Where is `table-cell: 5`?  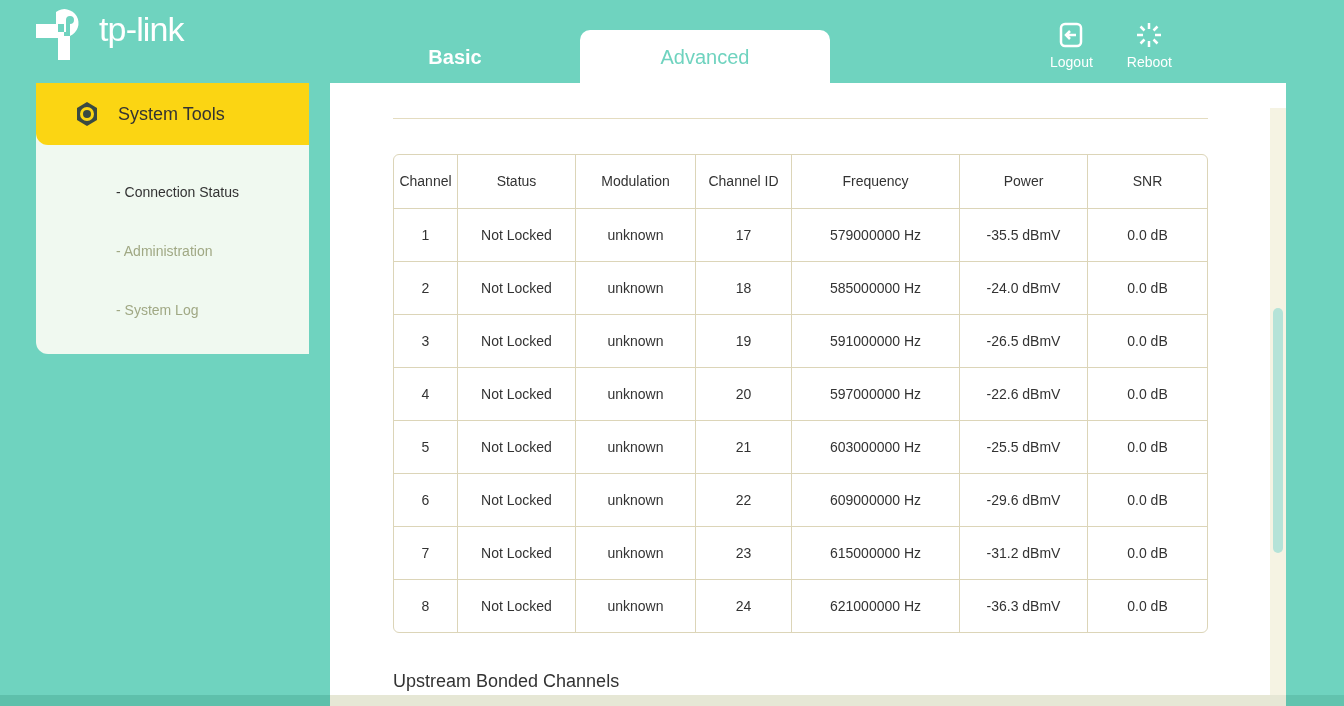
table-cell: 5 is located at coordinates (426, 446).